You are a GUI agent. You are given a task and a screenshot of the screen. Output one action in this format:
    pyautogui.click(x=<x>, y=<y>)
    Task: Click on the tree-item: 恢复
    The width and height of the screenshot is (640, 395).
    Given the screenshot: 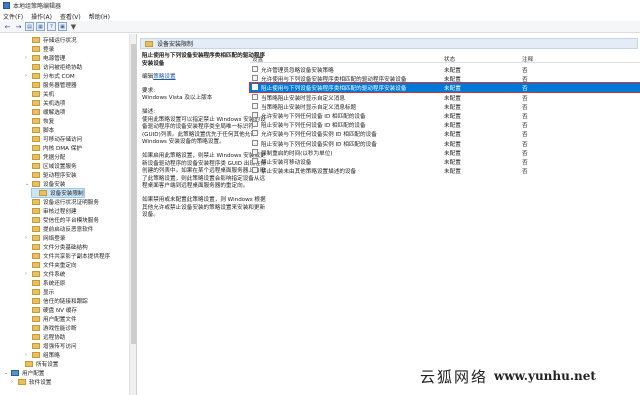 What is the action you would take?
    pyautogui.click(x=39, y=121)
    